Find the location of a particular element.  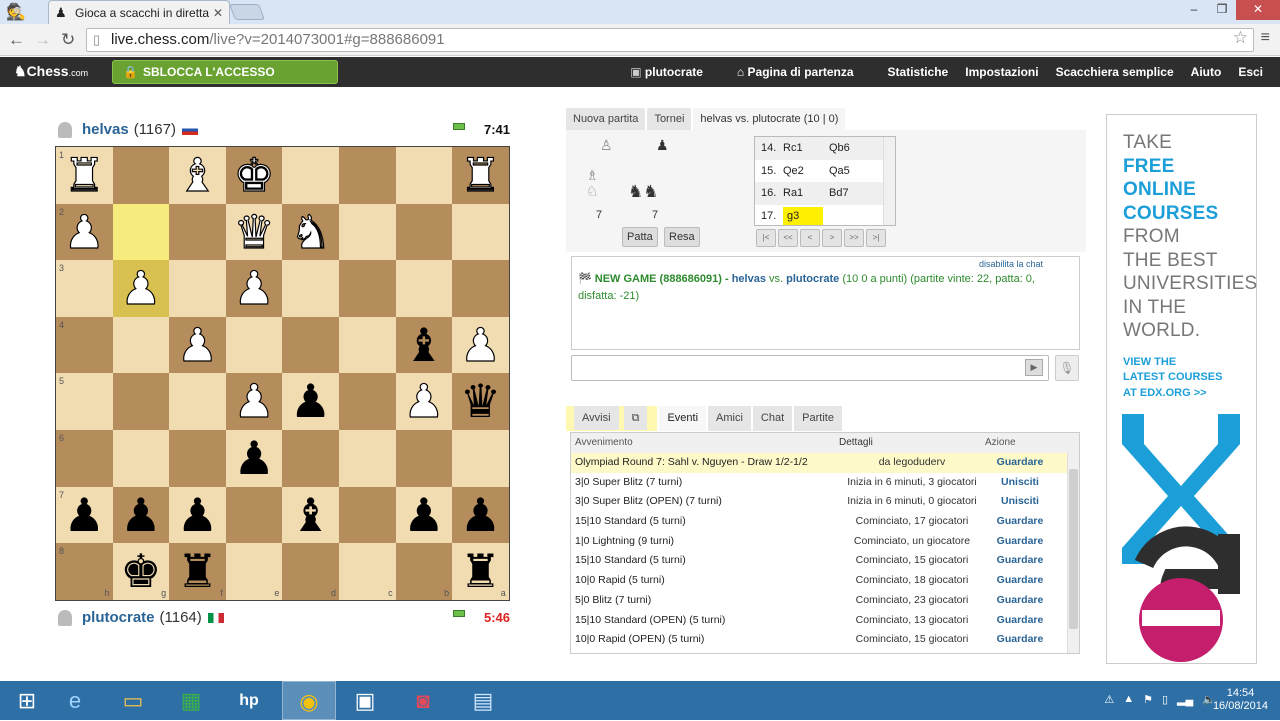

browser-tab: ♟ Gioca a scacchi in diretta ✕ is located at coordinates (139, 12).